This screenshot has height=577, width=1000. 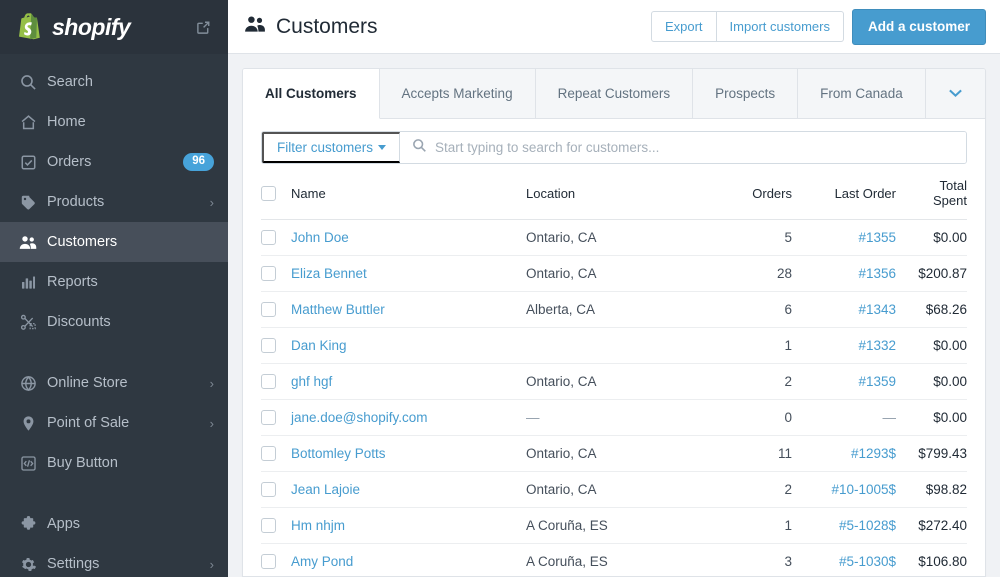 I want to click on sidebar-item-customers: Customers, so click(x=114, y=242).